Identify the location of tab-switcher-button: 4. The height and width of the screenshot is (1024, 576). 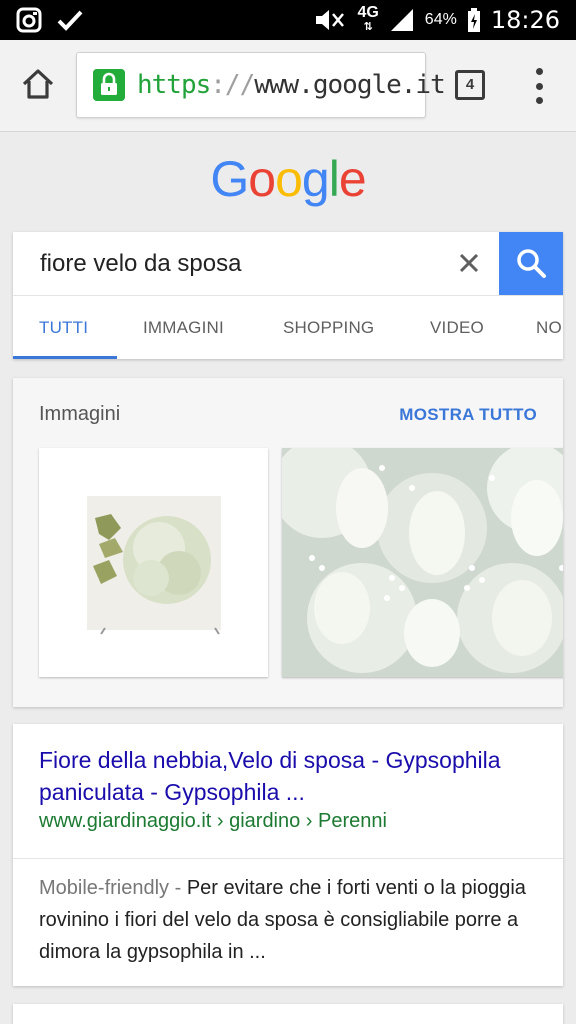
(470, 85).